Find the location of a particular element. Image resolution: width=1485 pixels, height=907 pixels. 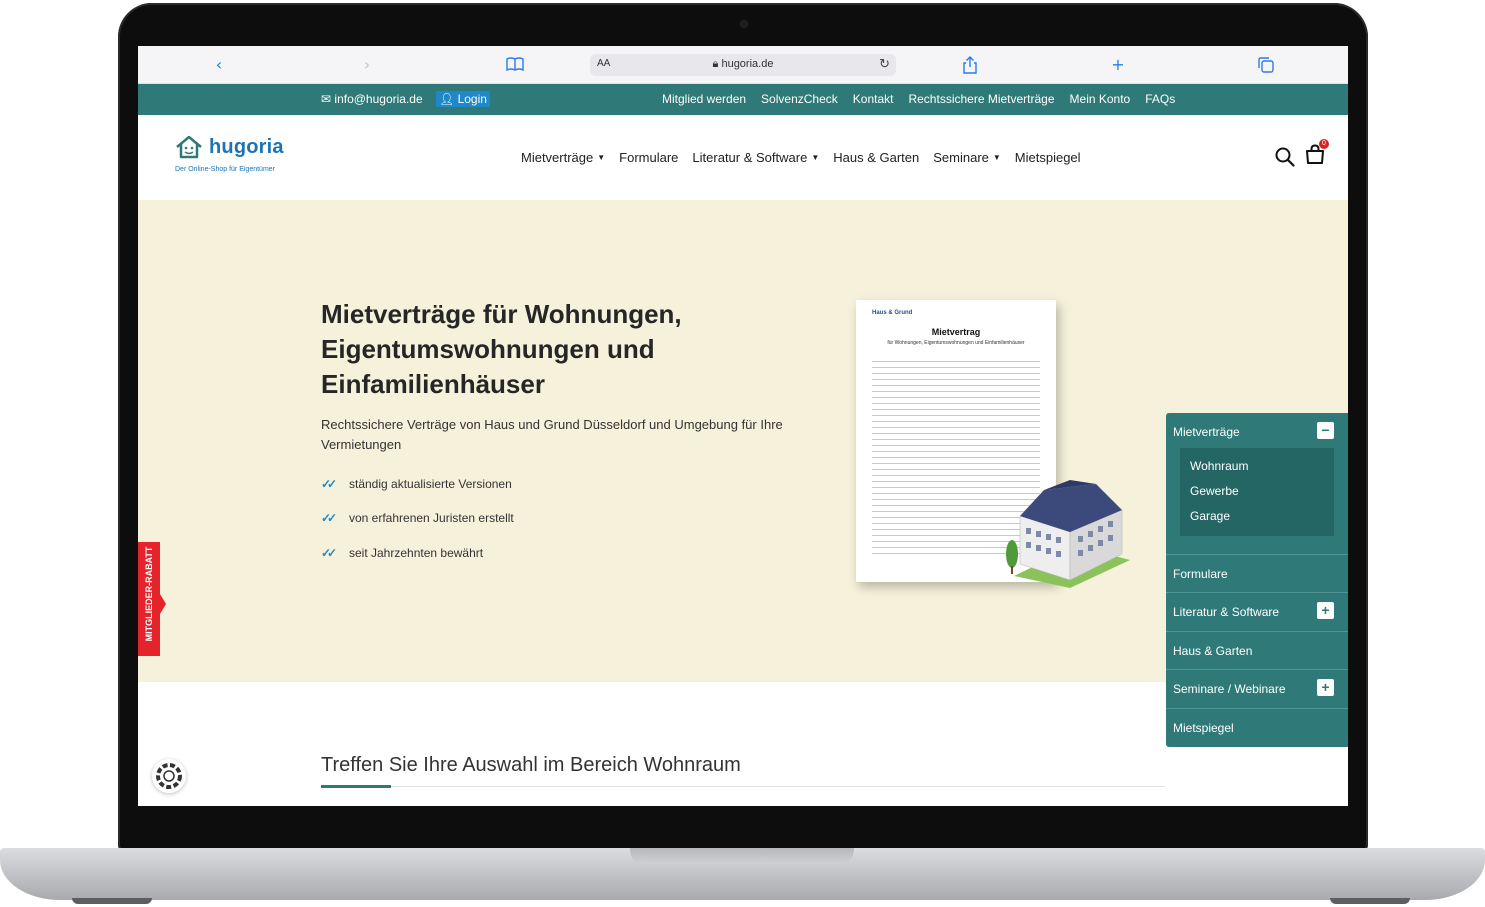

top-link-mitglied: Mitglied werden is located at coordinates (704, 99).